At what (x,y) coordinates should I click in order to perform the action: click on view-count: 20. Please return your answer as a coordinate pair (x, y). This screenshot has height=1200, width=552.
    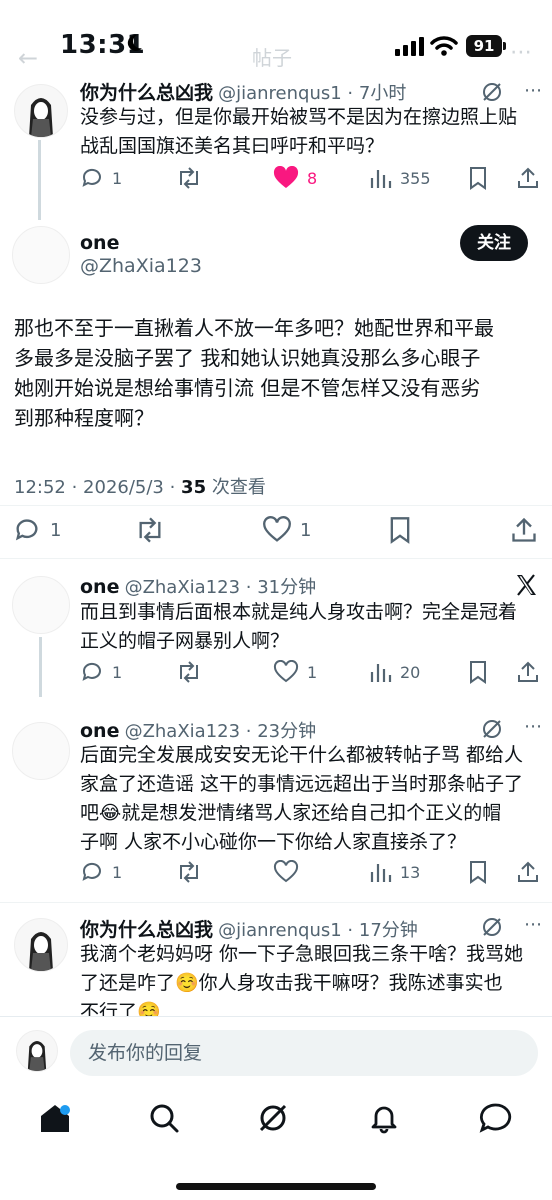
    Looking at the image, I should click on (410, 672).